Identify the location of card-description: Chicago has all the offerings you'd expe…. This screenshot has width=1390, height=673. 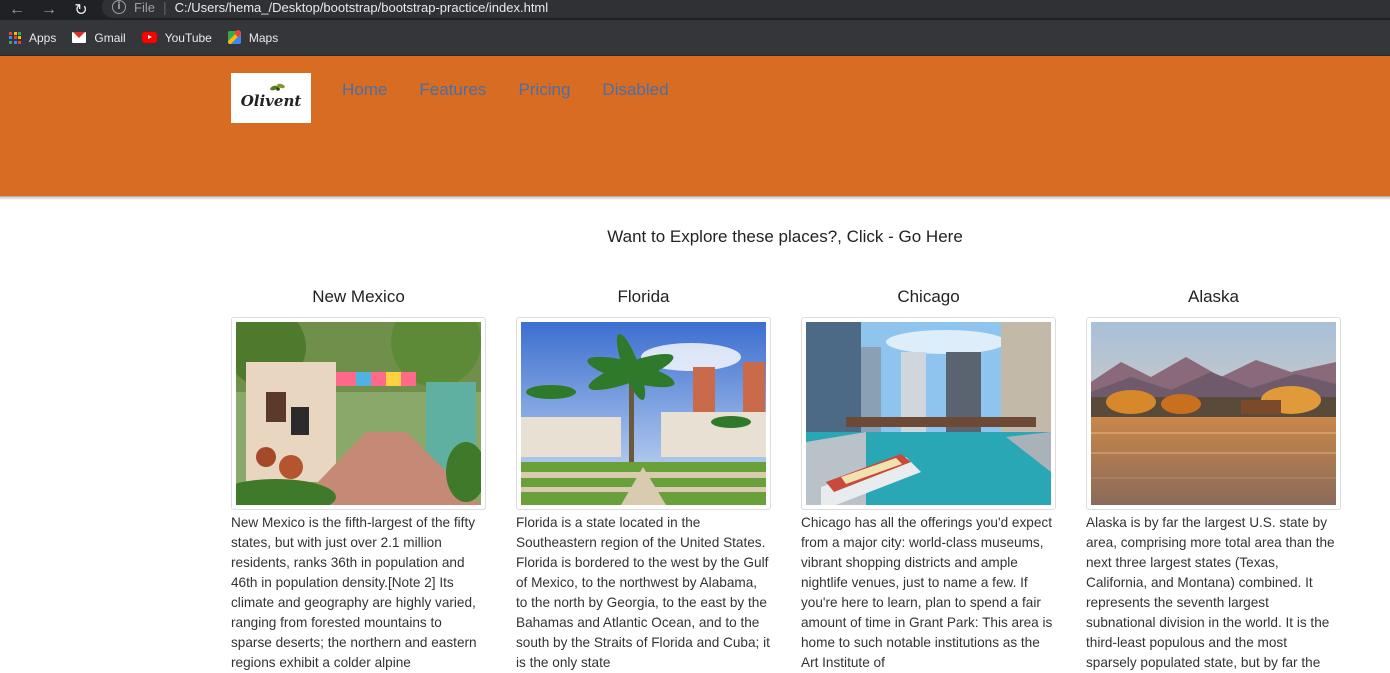
(927, 592).